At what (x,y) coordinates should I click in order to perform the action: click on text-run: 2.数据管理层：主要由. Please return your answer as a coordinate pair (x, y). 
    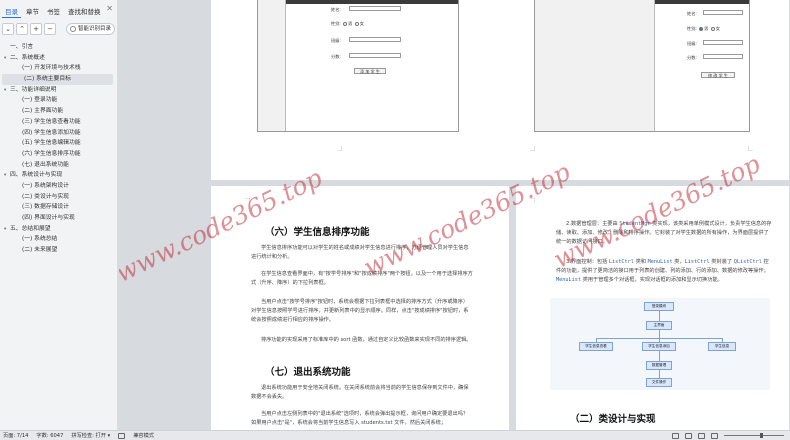
    Looking at the image, I should click on (593, 224).